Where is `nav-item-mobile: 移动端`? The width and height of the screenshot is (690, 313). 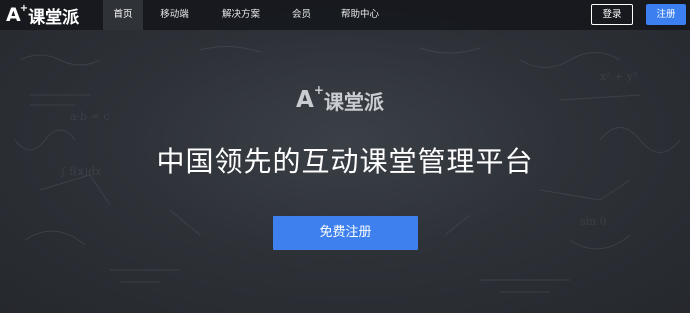 nav-item-mobile: 移动端 is located at coordinates (174, 15).